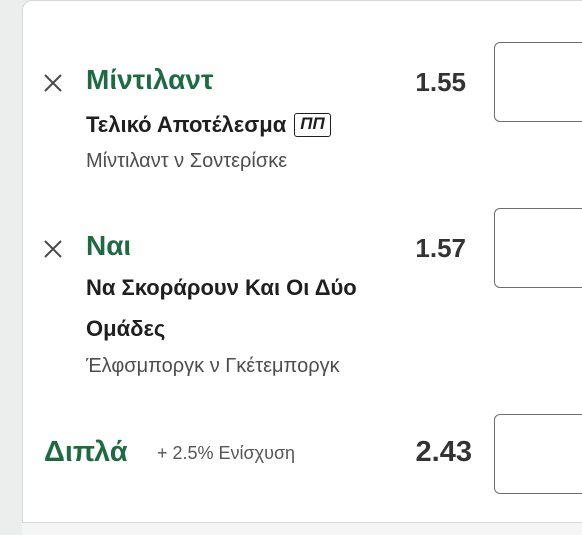  I want to click on selection-2-market-line-1: Να Σκοράρουν Και Οι Δύο, so click(221, 287).